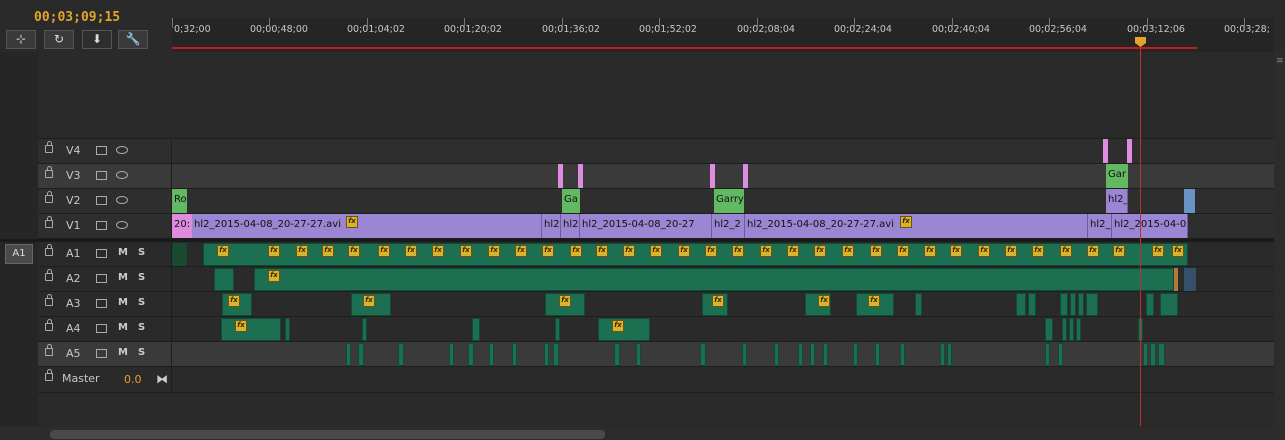 Image resolution: width=1285 pixels, height=440 pixels. What do you see at coordinates (656, 151) in the screenshot?
I see `track-v4` at bounding box center [656, 151].